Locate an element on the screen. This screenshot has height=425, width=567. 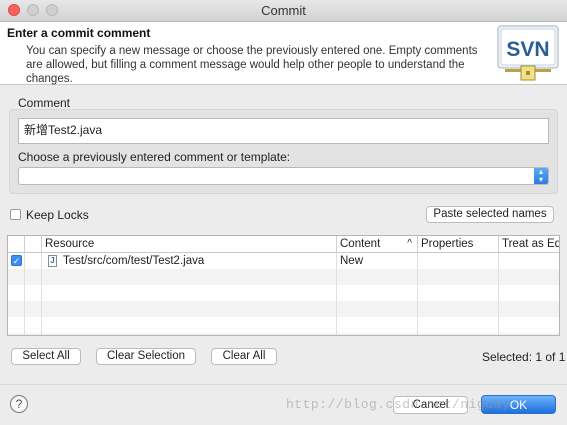
table-header-icon is located at coordinates (33, 244).